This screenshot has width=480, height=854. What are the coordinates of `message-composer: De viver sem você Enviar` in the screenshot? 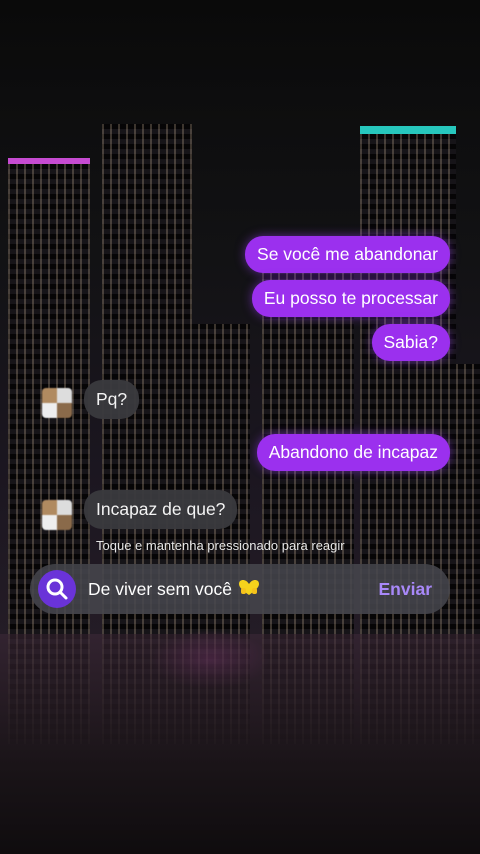 It's located at (240, 589).